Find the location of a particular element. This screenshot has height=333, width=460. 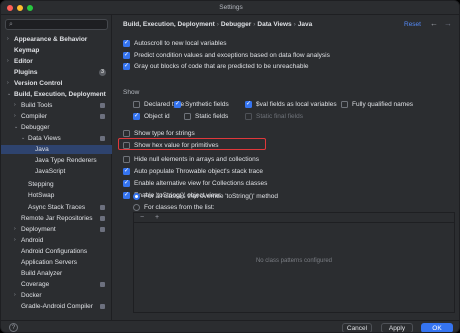

sidebar-item-keymap: Keymap is located at coordinates (56, 50).